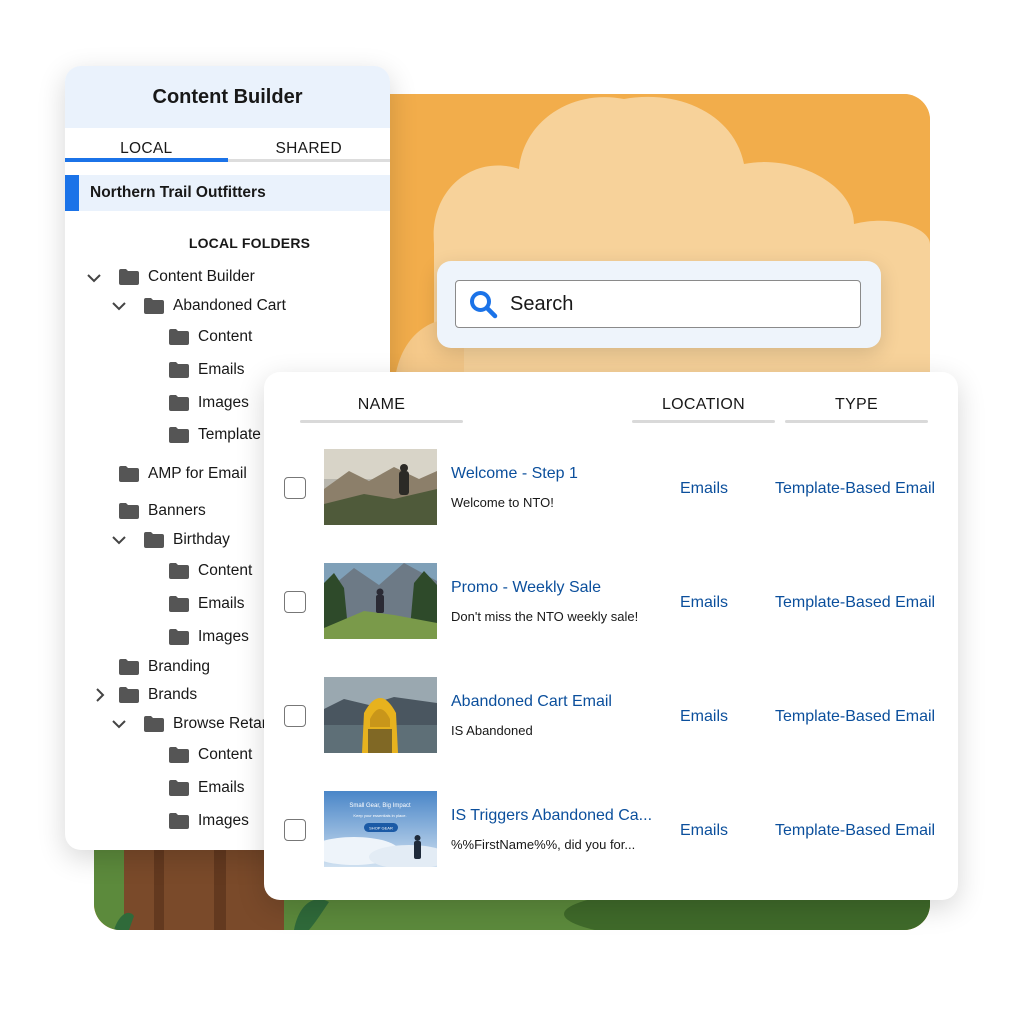  I want to click on row-subtitle: Welcome to NTO!, so click(502, 502).